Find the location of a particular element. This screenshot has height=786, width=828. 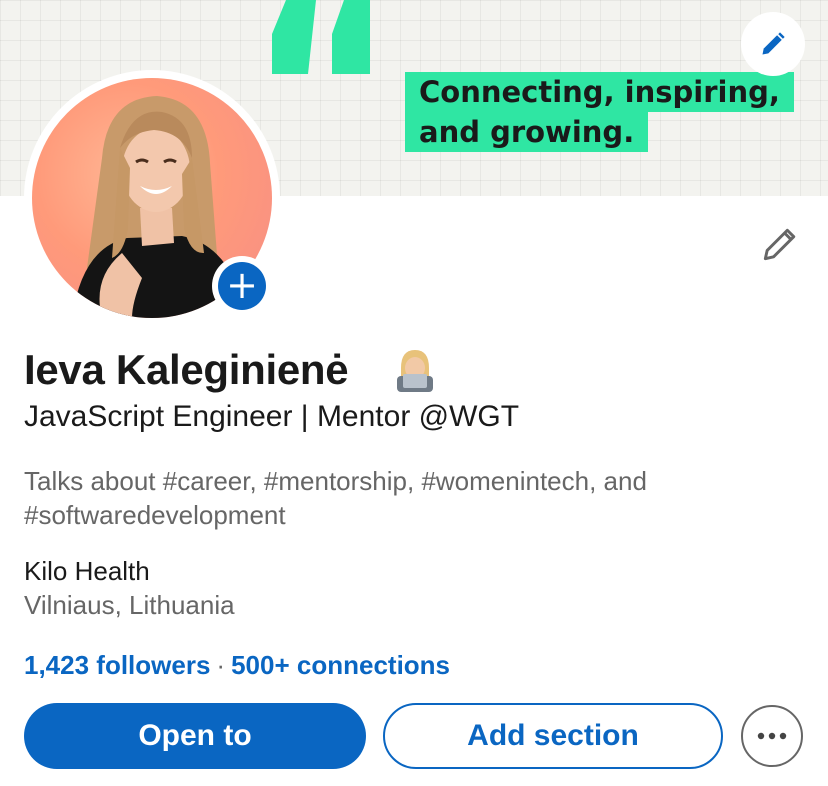

edit-banner-button is located at coordinates (773, 44).